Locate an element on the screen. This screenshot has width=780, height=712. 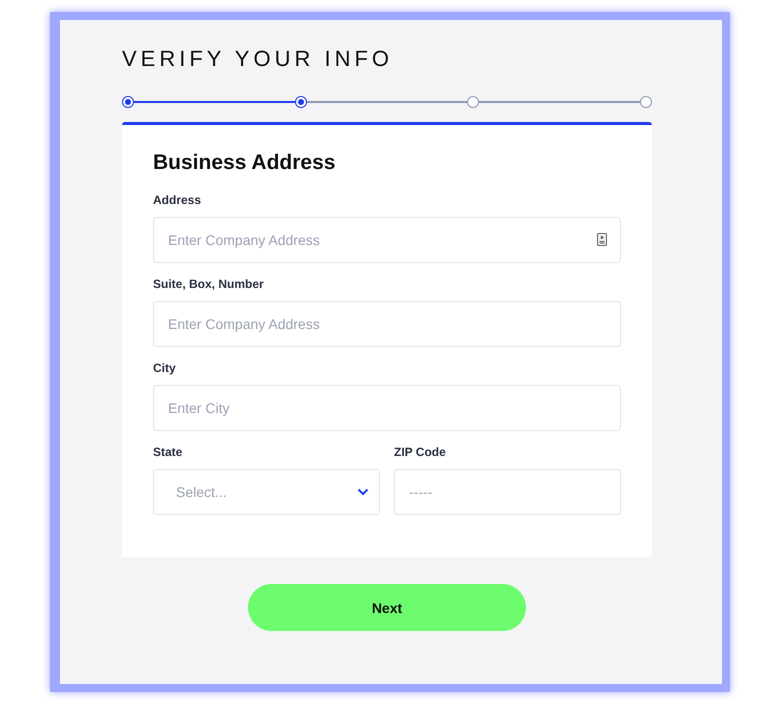
field-label: Suite, Box, Number is located at coordinates (209, 284).